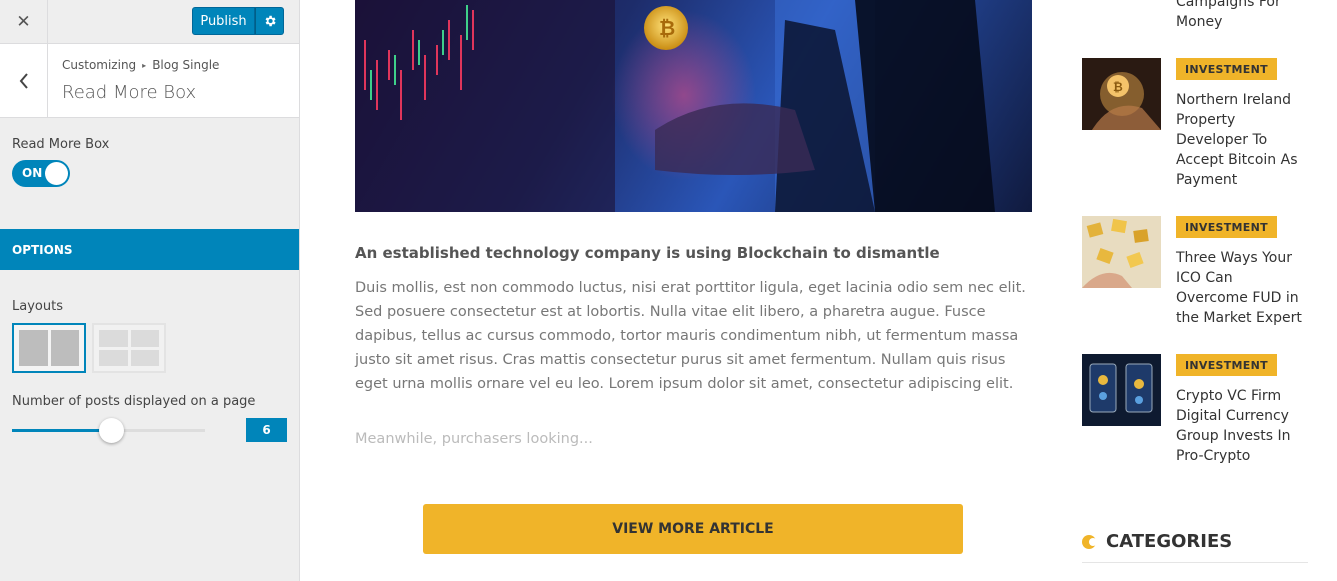 This screenshot has width=1337, height=581. Describe the element at coordinates (129, 348) in the screenshot. I see `layout-option-list` at that location.